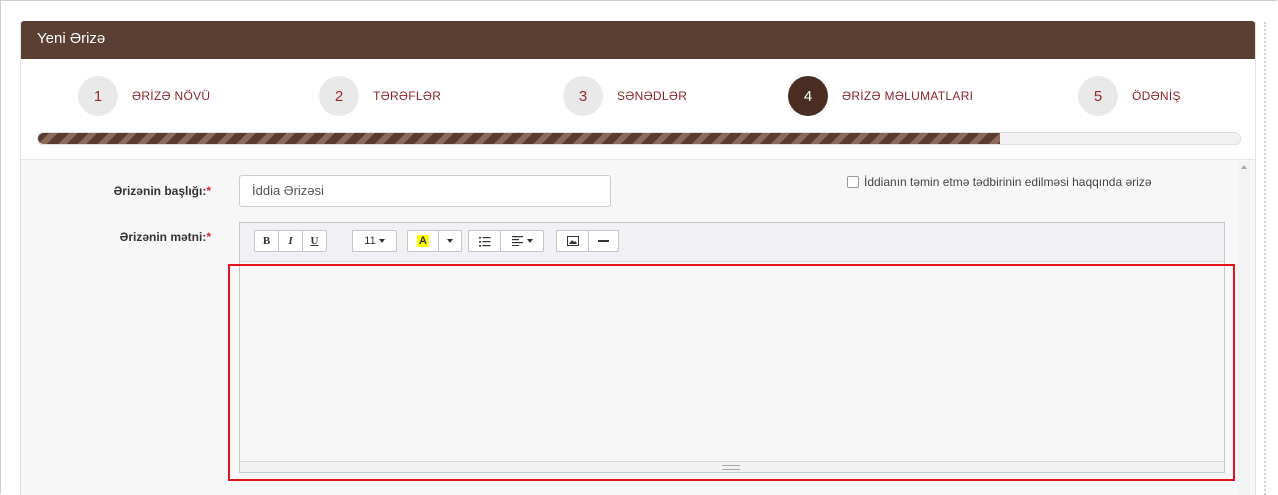 This screenshot has width=1278, height=495. I want to click on step-parties: 2 TƏRƏFLƏR, so click(380, 96).